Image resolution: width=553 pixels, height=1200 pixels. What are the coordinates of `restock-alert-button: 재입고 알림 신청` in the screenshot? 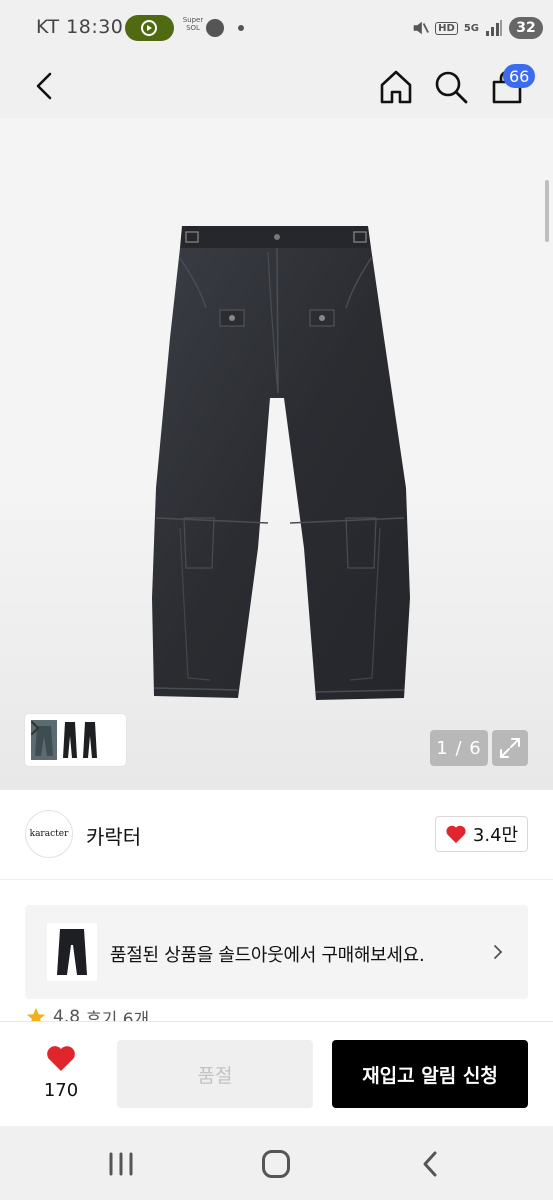 It's located at (430, 1074).